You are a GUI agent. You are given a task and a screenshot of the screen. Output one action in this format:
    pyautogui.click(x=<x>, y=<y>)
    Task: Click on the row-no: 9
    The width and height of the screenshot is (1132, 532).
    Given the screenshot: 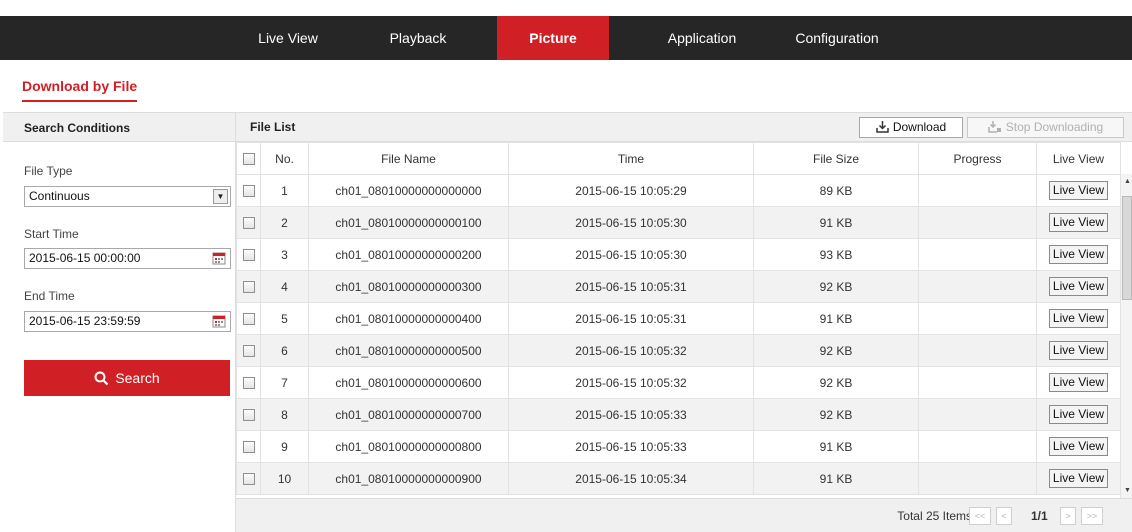 What is the action you would take?
    pyautogui.click(x=284, y=446)
    